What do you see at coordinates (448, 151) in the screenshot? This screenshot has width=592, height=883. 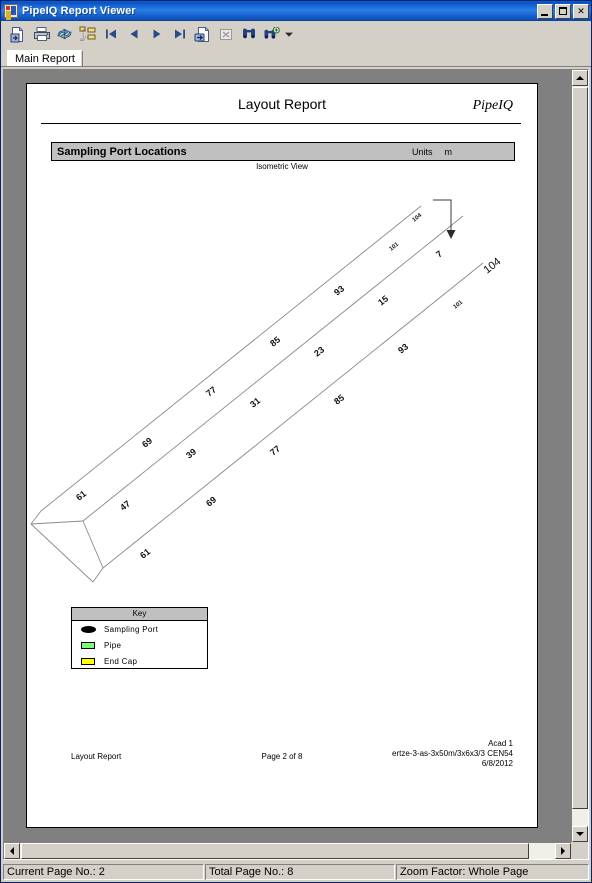 I see `units-value: m` at bounding box center [448, 151].